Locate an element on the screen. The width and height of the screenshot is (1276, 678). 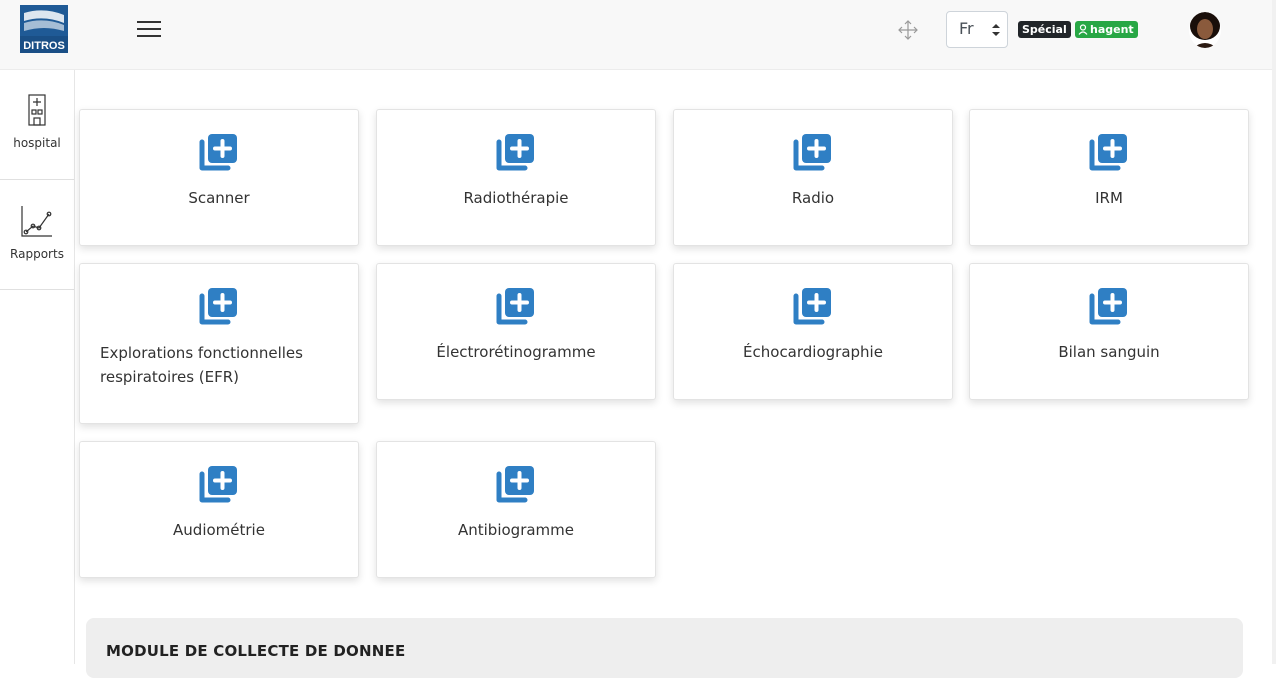
card-title: Électrorétinogramme is located at coordinates (516, 352).